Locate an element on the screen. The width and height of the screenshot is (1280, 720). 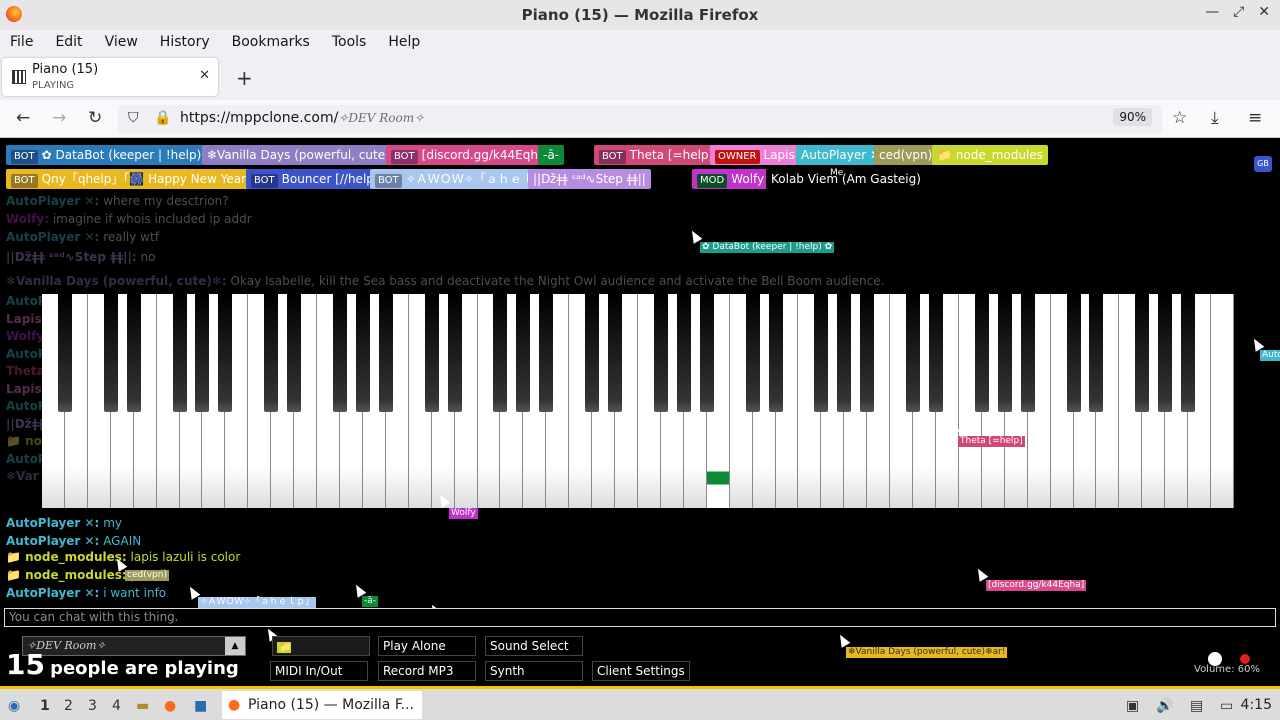
close-icon: ✕ is located at coordinates (1264, 12).